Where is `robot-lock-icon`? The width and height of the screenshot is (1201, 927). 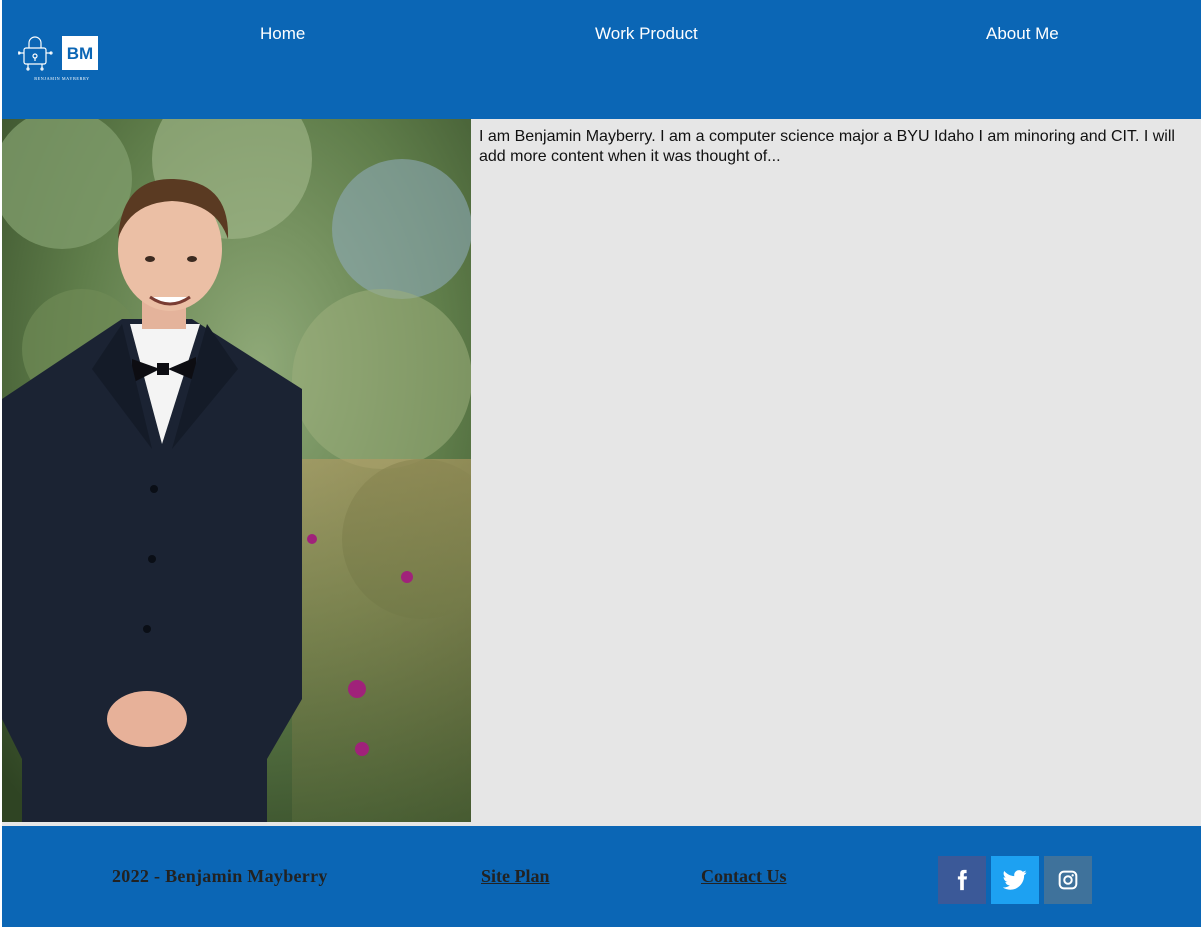
robot-lock-icon is located at coordinates (35, 53).